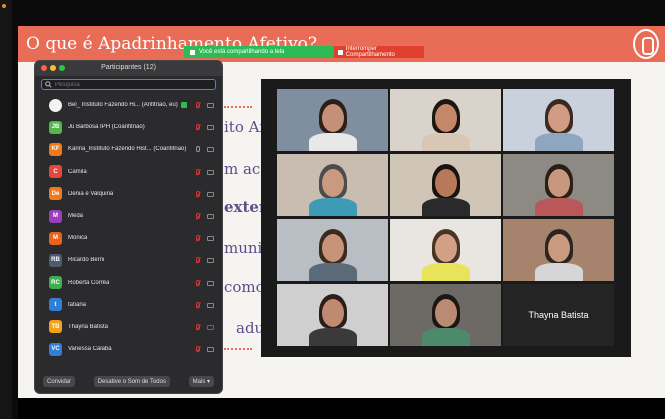 The height and width of the screenshot is (419, 665). Describe the element at coordinates (128, 194) in the screenshot. I see `participant-row: De Denia e Valquiria` at that location.